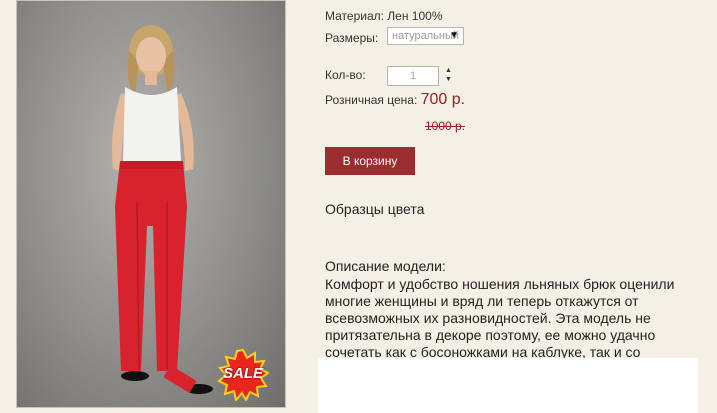  What do you see at coordinates (352, 38) in the screenshot?
I see `sizes-label: Размеры:` at bounding box center [352, 38].